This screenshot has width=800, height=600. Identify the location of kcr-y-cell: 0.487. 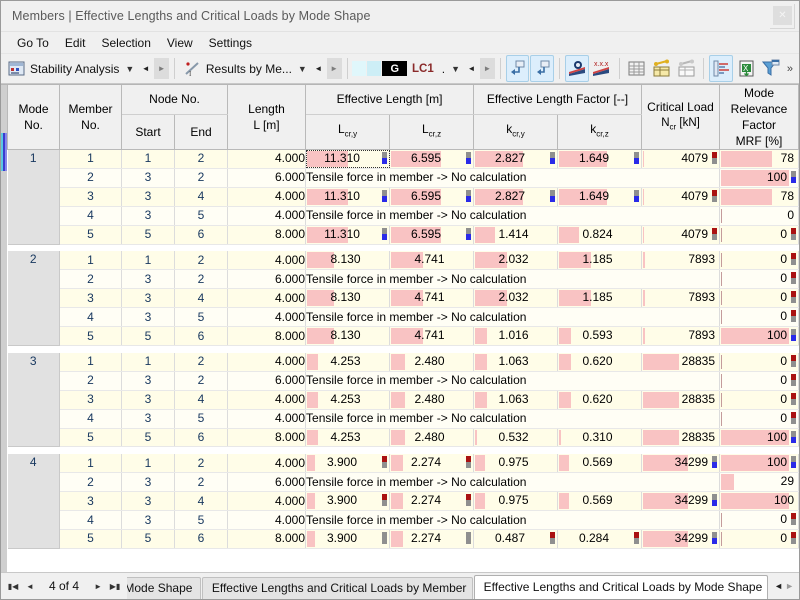
(516, 539).